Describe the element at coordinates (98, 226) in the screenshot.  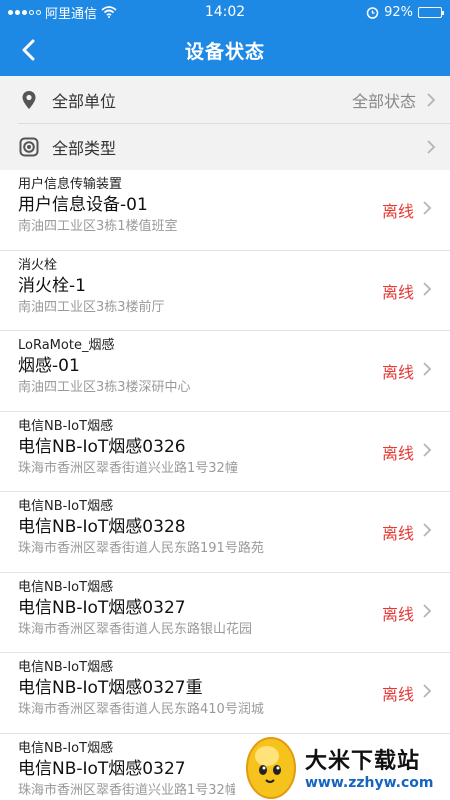
I see `device-address: 南油四工业区3栋1楼值班室` at that location.